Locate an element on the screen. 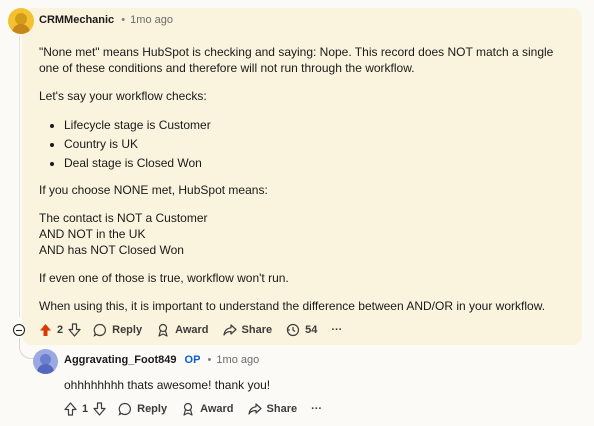 This screenshot has height=426, width=594. vote-count: 1 is located at coordinates (85, 409).